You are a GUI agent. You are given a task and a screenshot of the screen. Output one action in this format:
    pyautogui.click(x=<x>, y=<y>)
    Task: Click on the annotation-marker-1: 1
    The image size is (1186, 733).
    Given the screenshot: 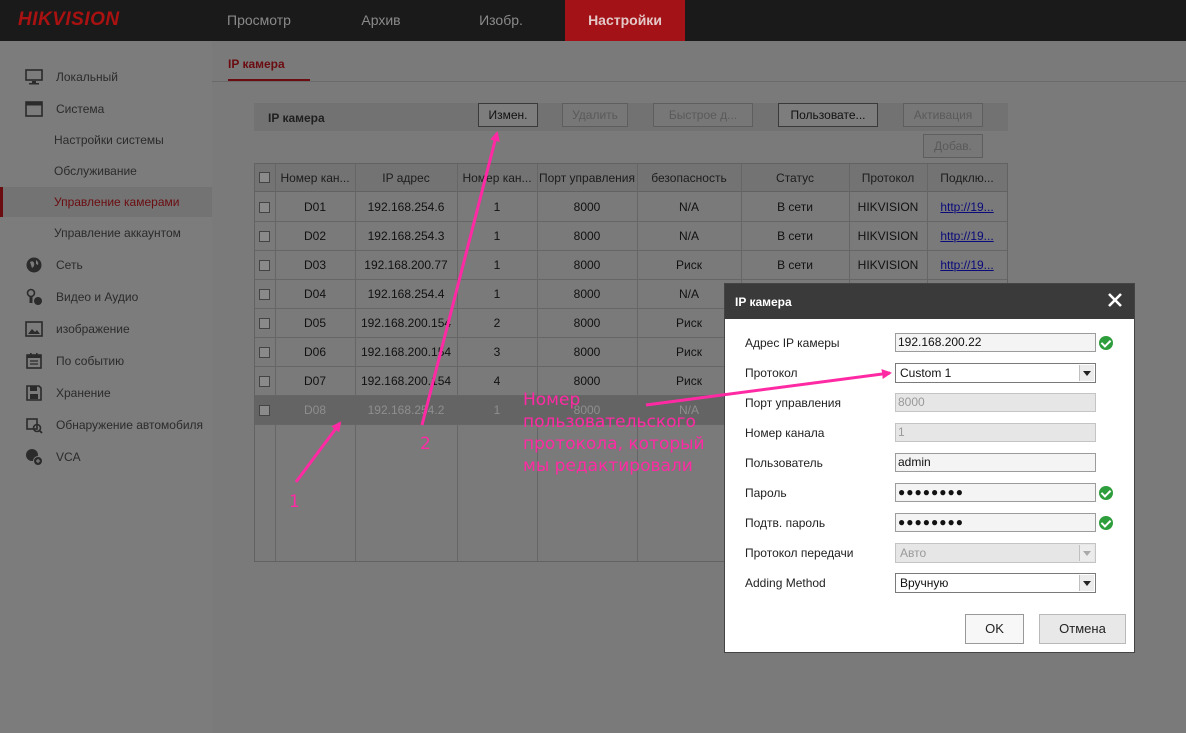 What is the action you would take?
    pyautogui.click(x=294, y=502)
    